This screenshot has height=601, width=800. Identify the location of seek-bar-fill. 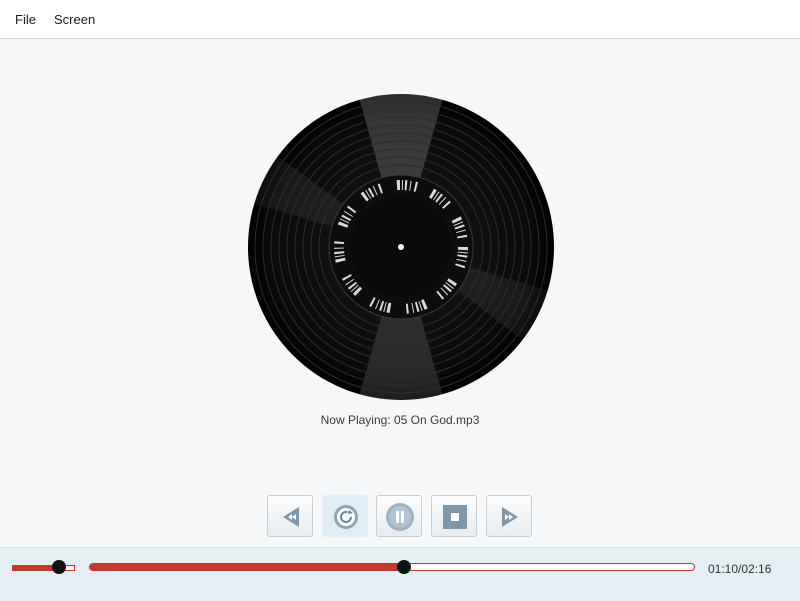
(247, 567).